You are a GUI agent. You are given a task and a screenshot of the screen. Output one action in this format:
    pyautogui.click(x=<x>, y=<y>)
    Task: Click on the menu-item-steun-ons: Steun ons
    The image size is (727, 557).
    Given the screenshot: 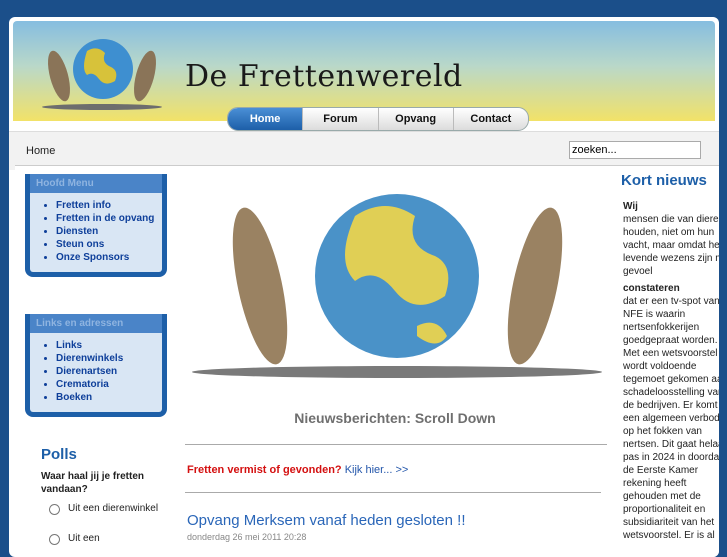 What is the action you would take?
    pyautogui.click(x=109, y=244)
    